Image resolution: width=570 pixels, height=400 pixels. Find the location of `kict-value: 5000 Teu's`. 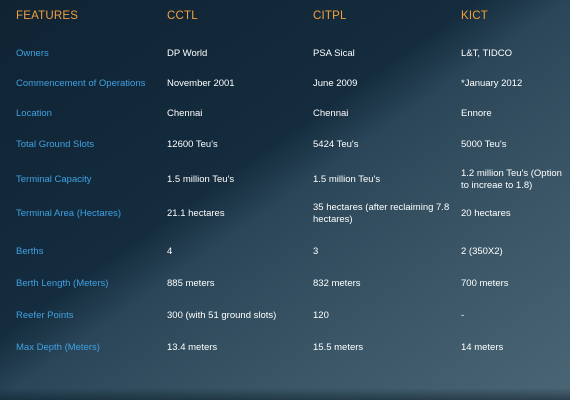

kict-value: 5000 Teu's is located at coordinates (484, 144).